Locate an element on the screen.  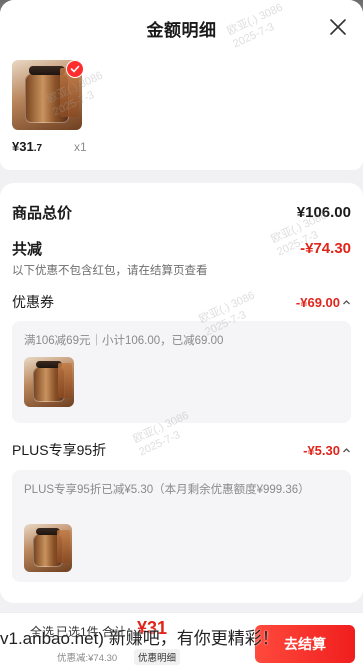
discount-detail-link: 优惠明细 is located at coordinates (157, 657).